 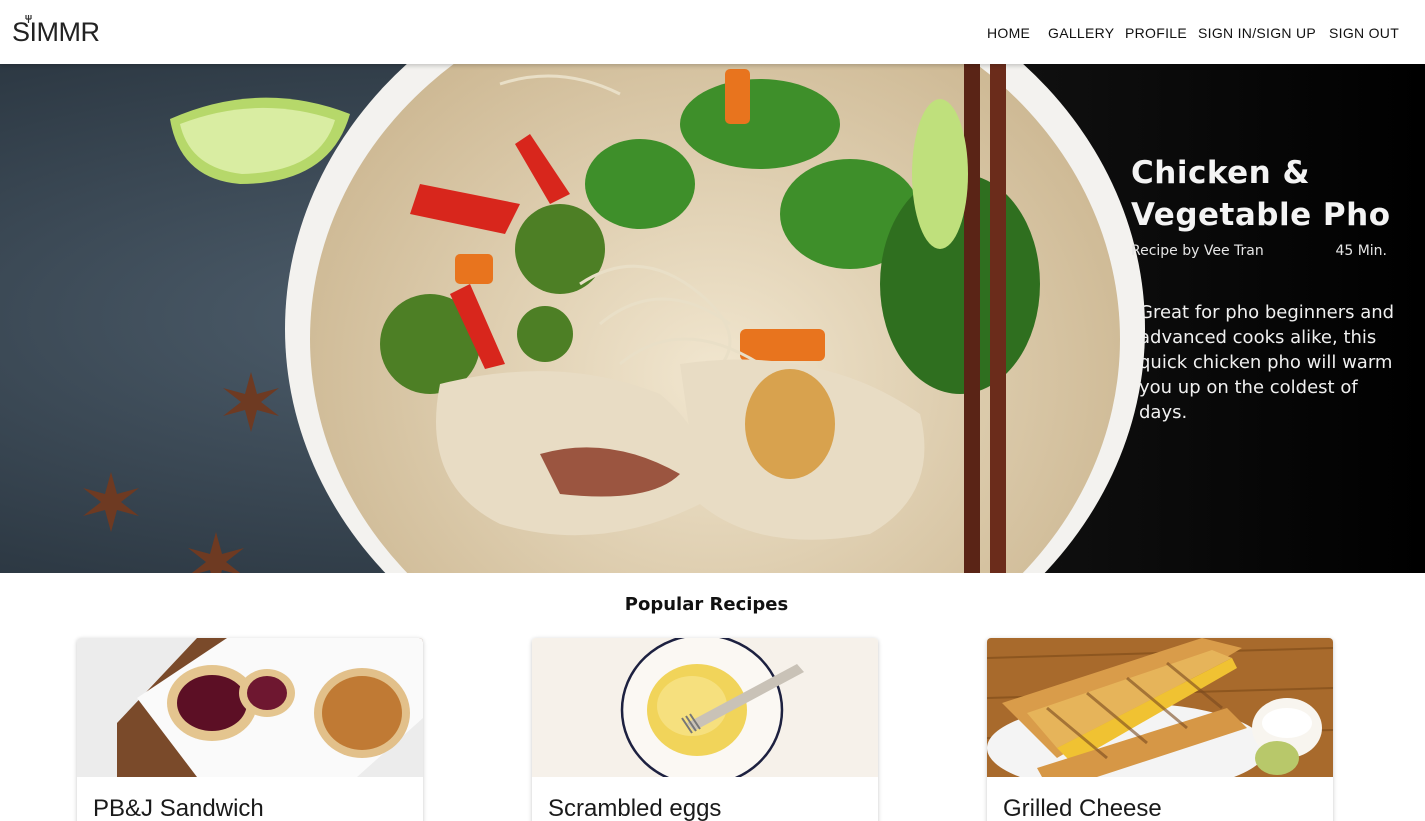 I want to click on nav-sign-in-sign-up: SIGN IN/SIGN UP, so click(x=1257, y=33).